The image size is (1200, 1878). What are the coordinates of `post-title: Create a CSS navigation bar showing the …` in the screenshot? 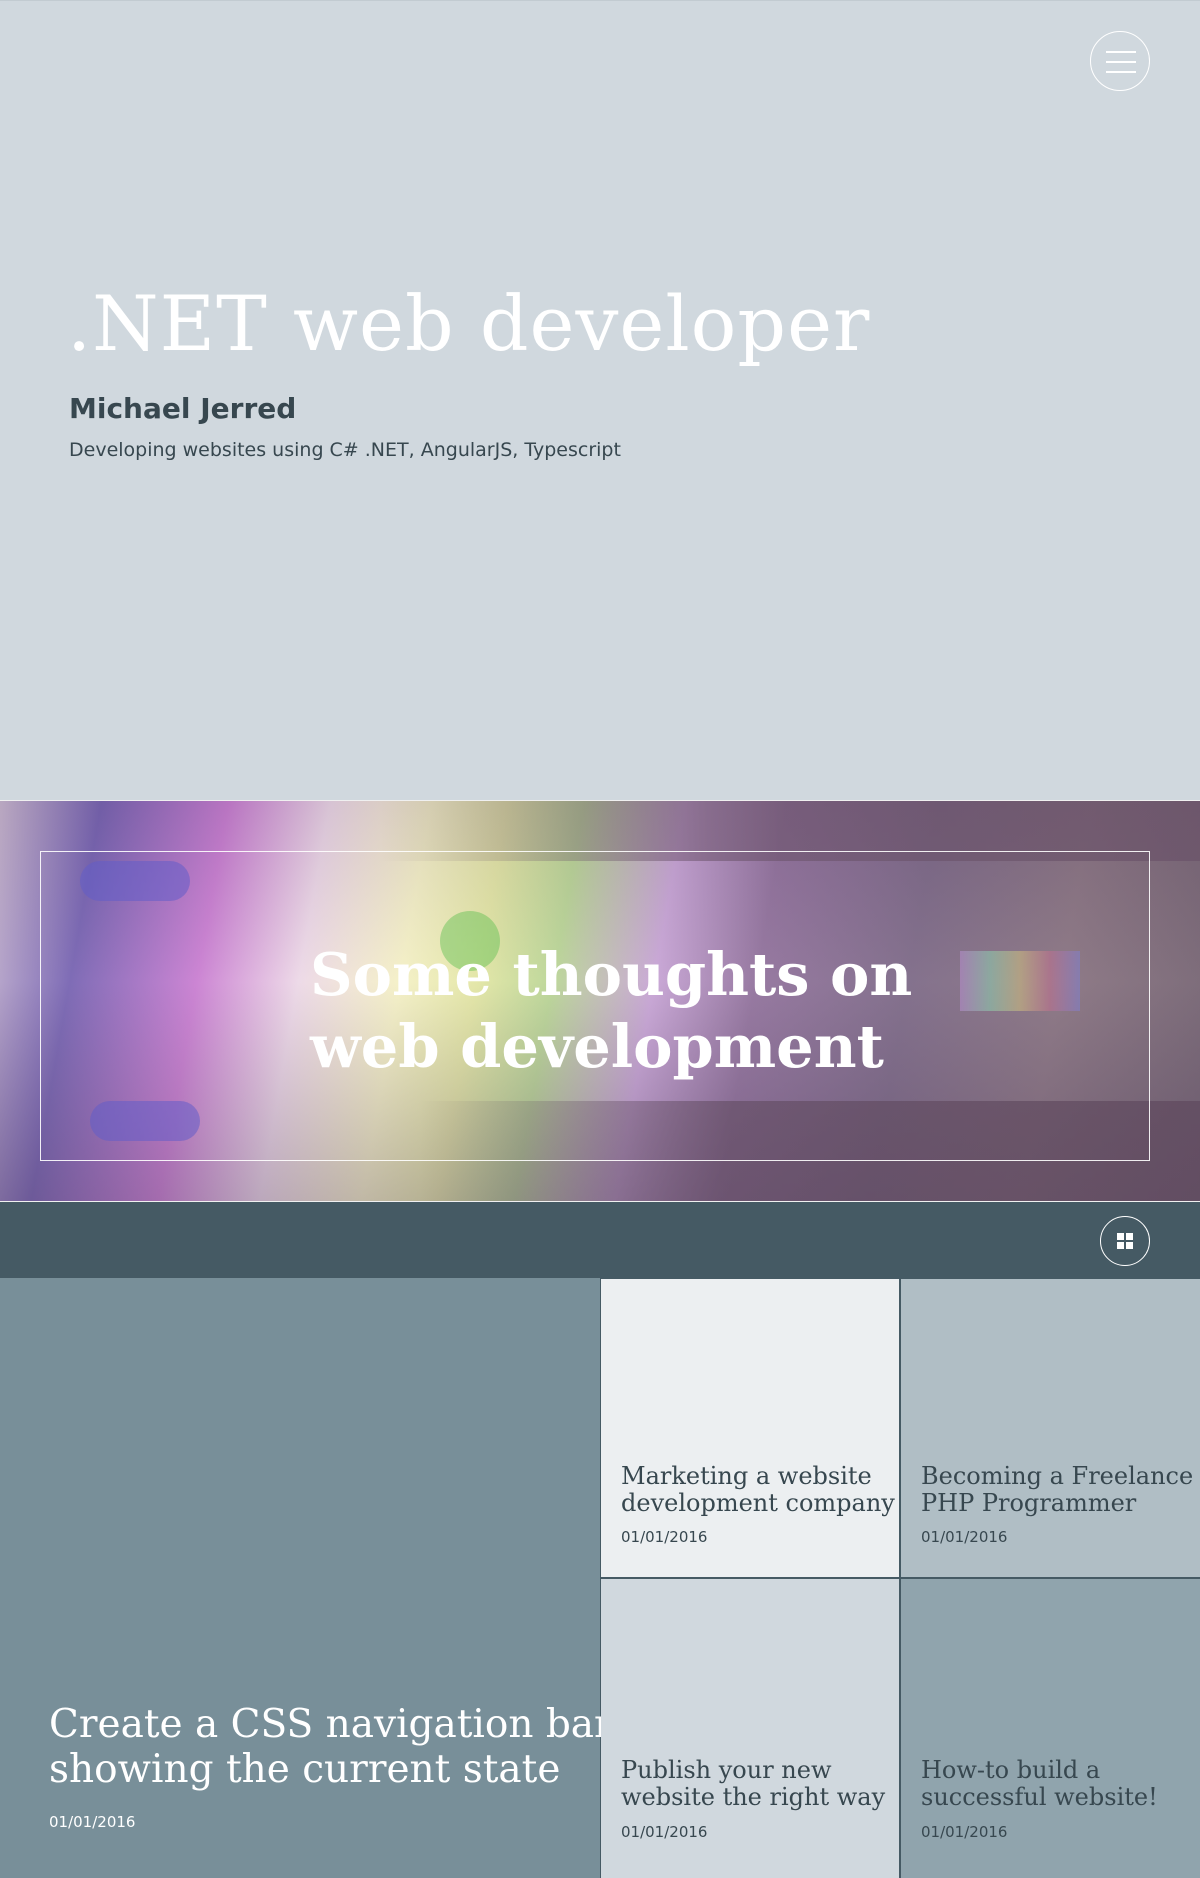 It's located at (331, 1747).